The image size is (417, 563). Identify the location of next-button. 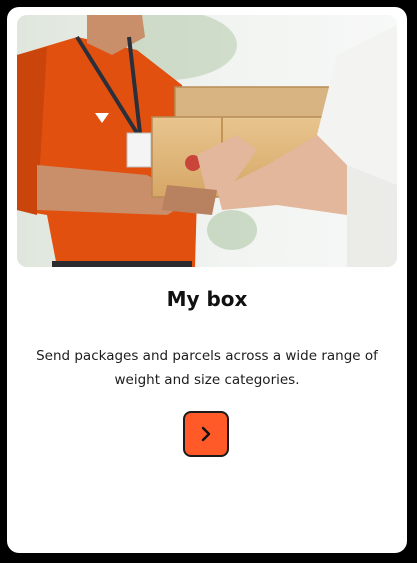
(206, 434).